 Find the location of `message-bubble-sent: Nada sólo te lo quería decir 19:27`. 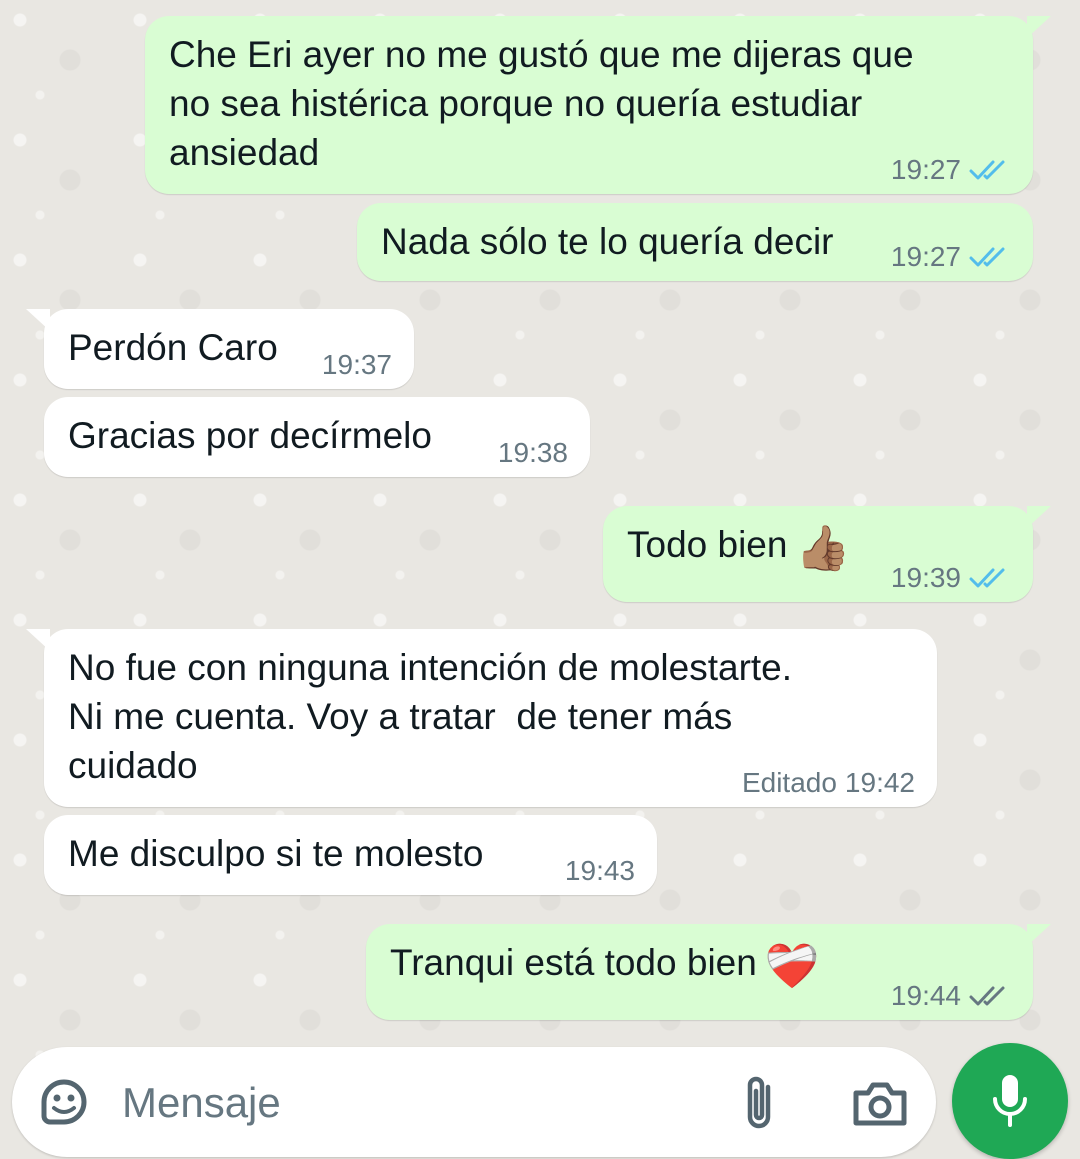

message-bubble-sent: Nada sólo te lo quería decir 19:27 is located at coordinates (695, 242).